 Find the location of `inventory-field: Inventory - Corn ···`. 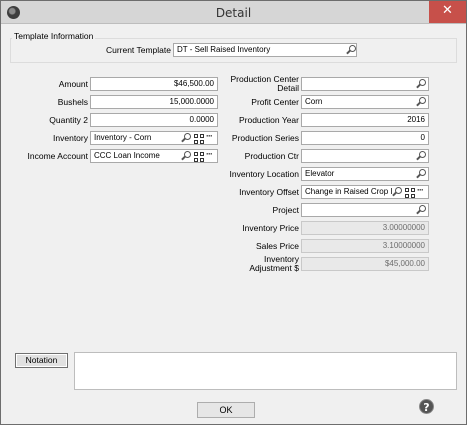

inventory-field: Inventory - Corn ··· is located at coordinates (154, 138).